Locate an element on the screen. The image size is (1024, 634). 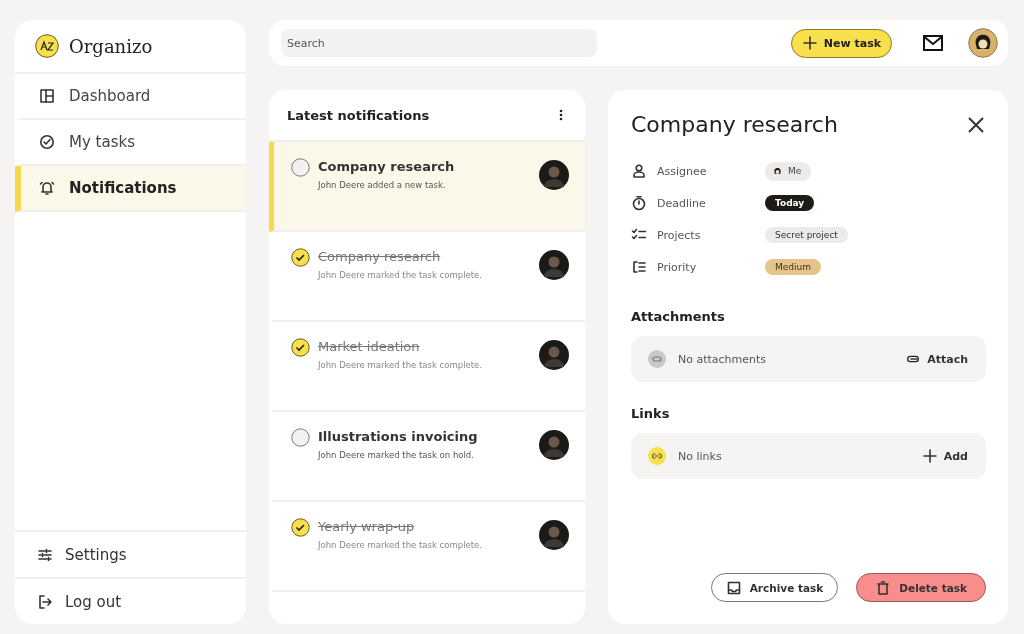
attach-button: Attach is located at coordinates (936, 359).